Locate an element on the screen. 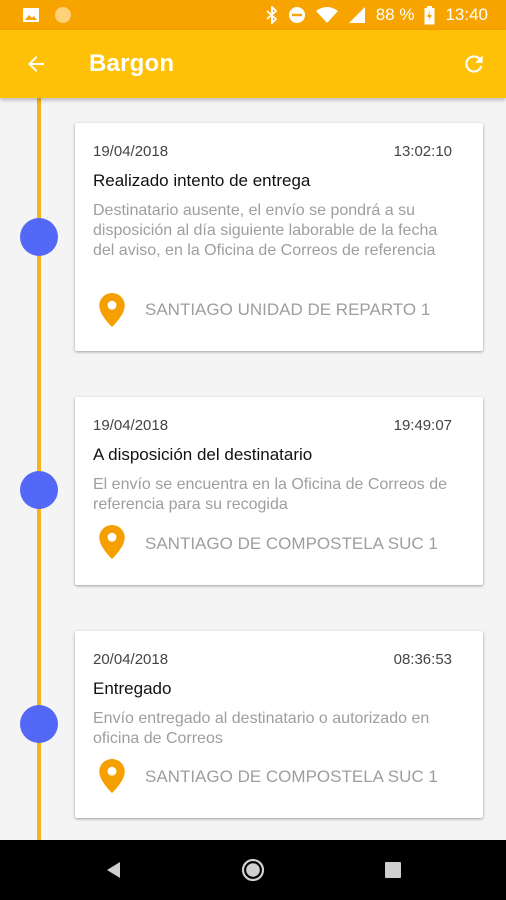 The width and height of the screenshot is (506, 900). event-location: SANTIAGO UNIDAD DE REPARTO 1 is located at coordinates (288, 309).